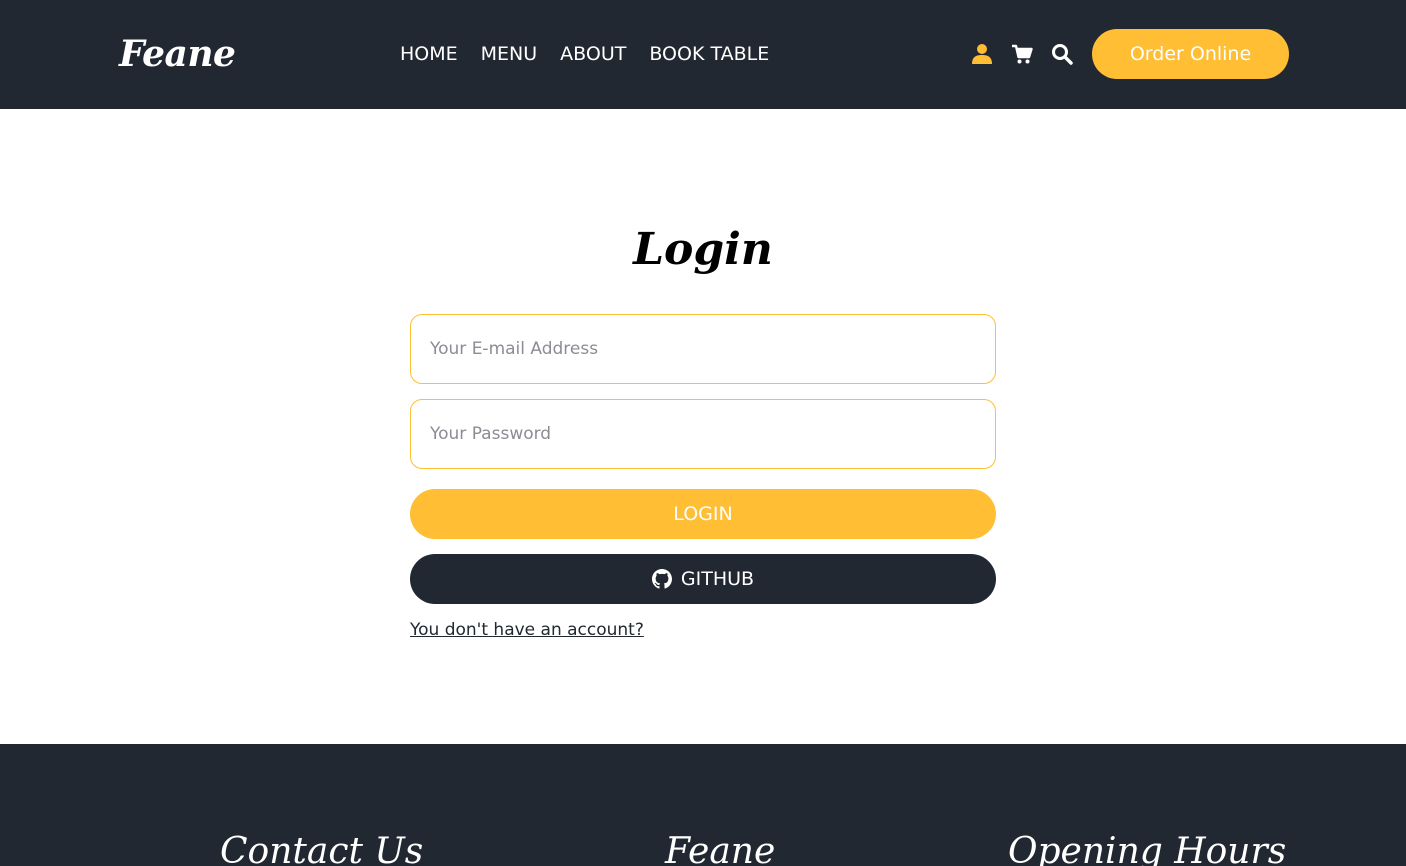 The height and width of the screenshot is (866, 1406). Describe the element at coordinates (322, 848) in the screenshot. I see `footer-heading-contact: Contact Us` at that location.